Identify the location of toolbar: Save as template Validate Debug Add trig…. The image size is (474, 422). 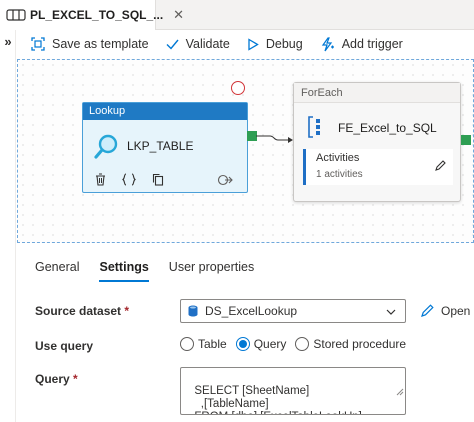
(245, 44).